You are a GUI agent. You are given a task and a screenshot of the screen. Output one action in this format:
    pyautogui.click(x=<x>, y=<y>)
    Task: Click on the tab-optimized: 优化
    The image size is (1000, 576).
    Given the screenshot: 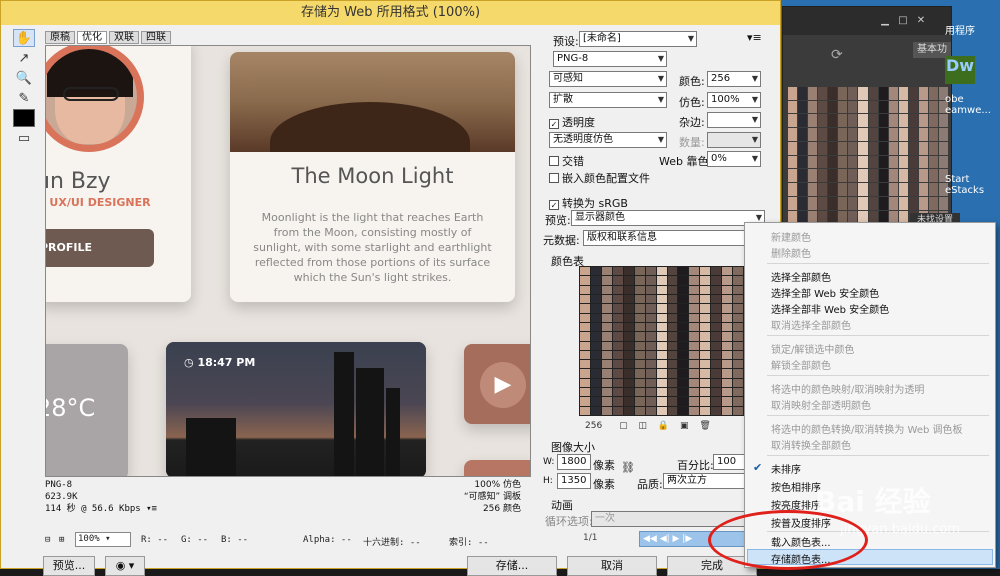 What is the action you would take?
    pyautogui.click(x=92, y=37)
    